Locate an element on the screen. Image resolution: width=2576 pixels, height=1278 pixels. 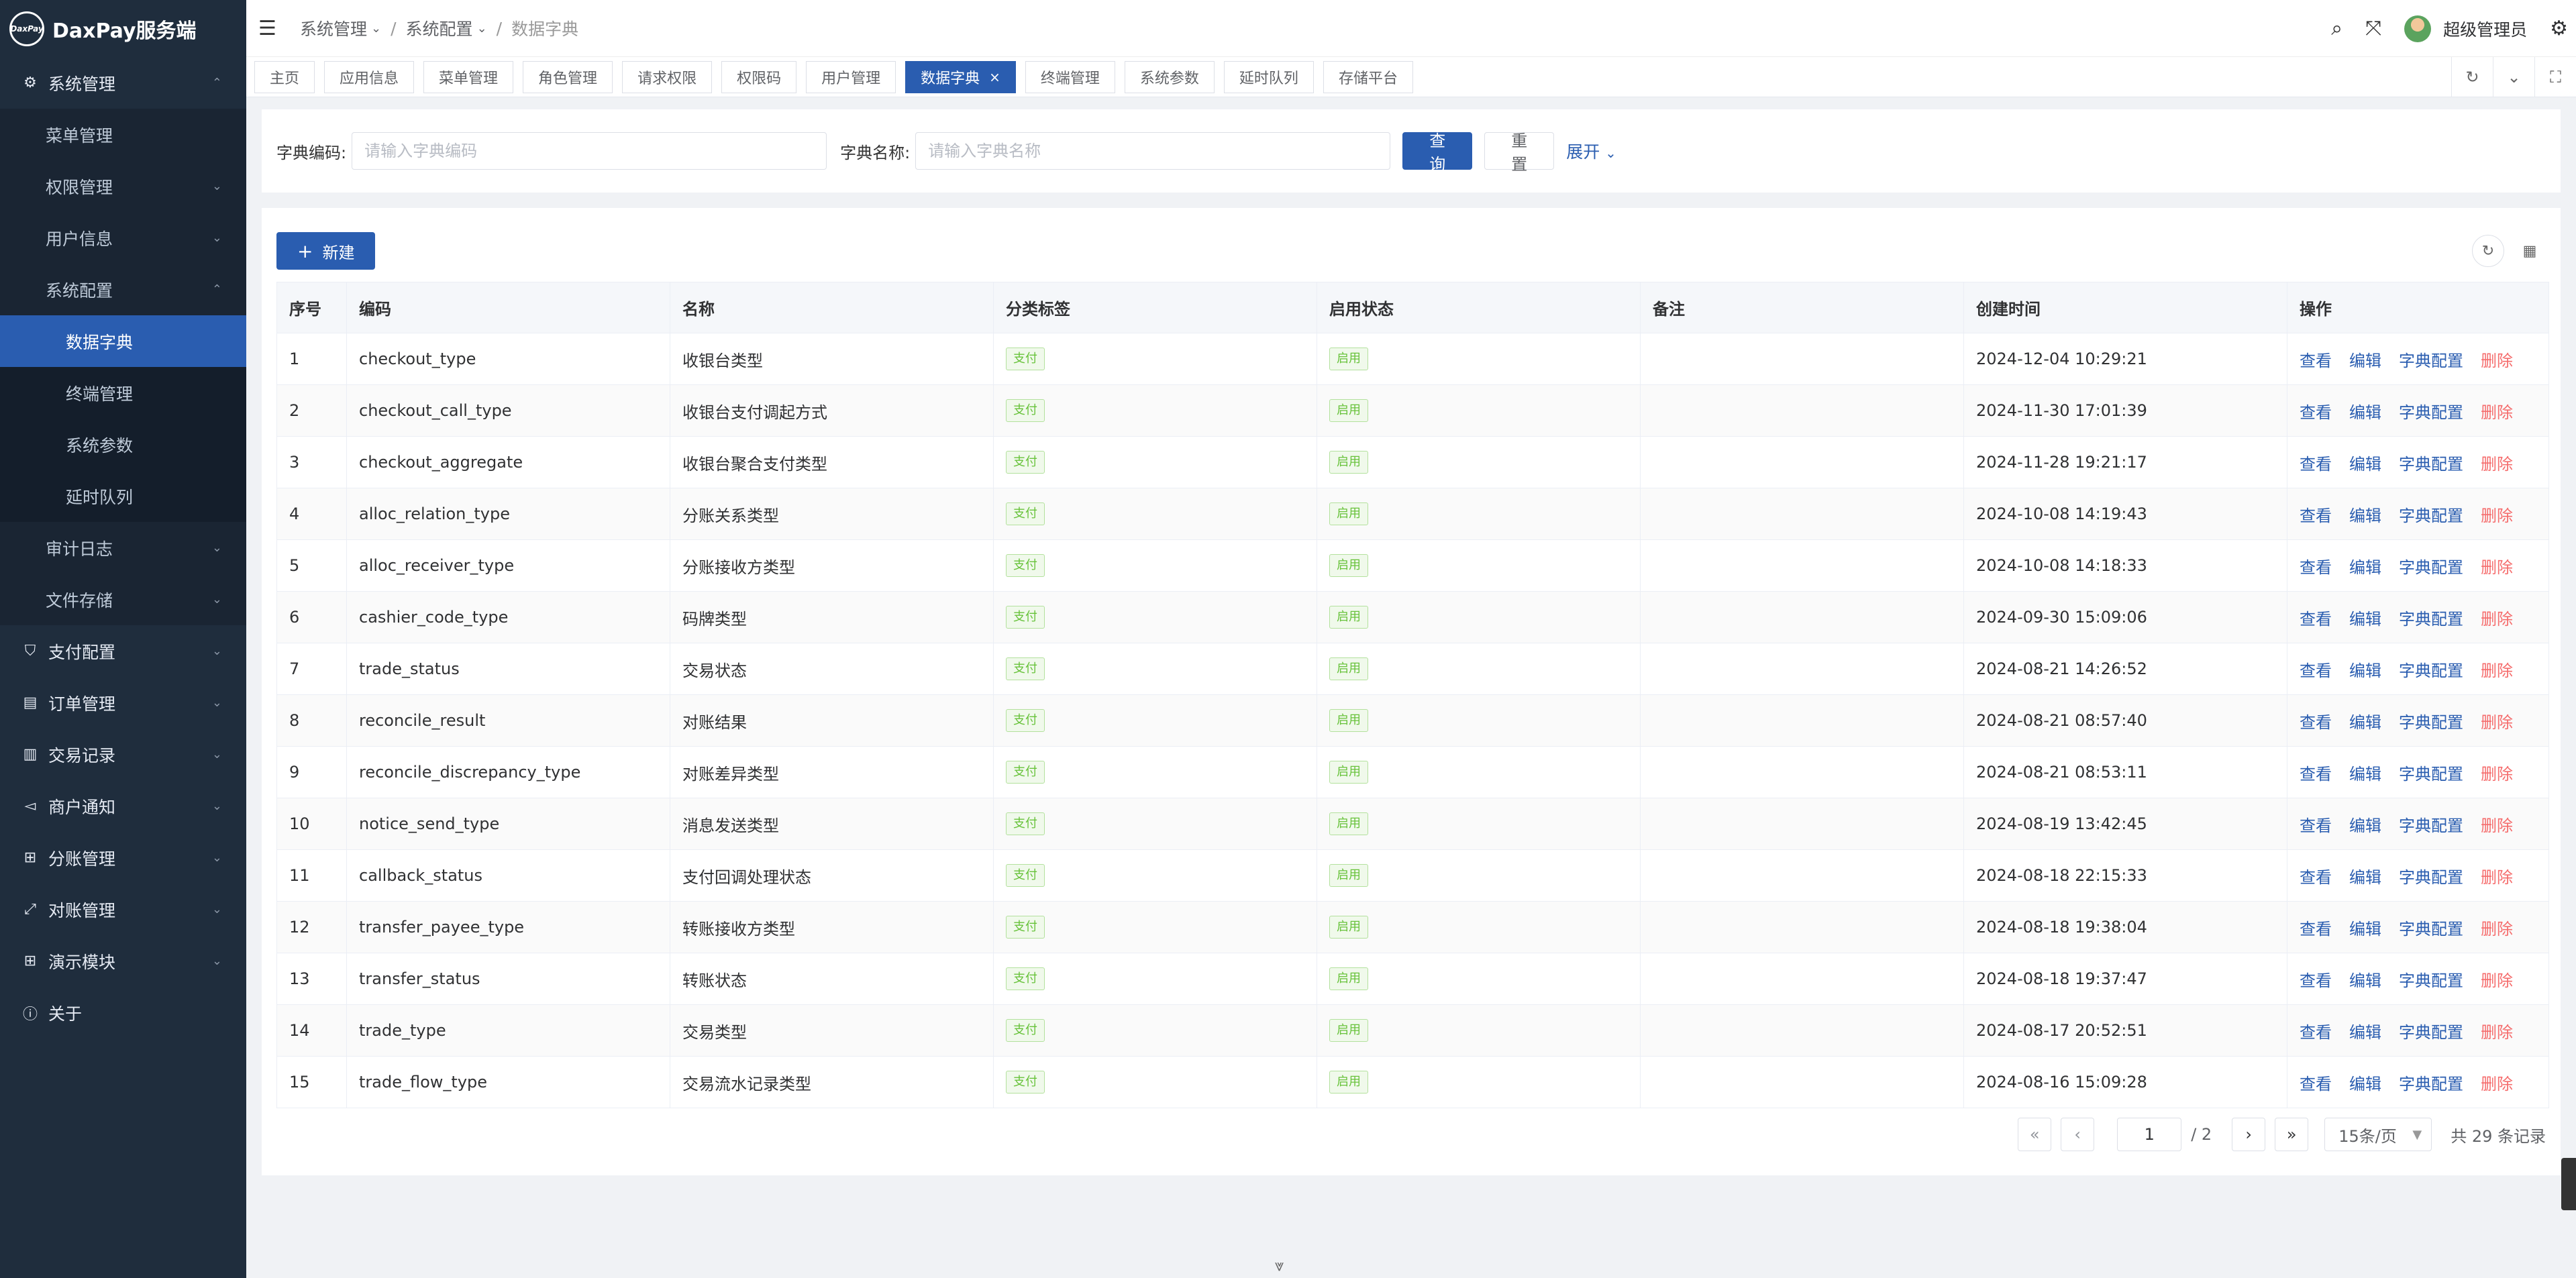
refresh-icon: ↻ is located at coordinates (2488, 251).